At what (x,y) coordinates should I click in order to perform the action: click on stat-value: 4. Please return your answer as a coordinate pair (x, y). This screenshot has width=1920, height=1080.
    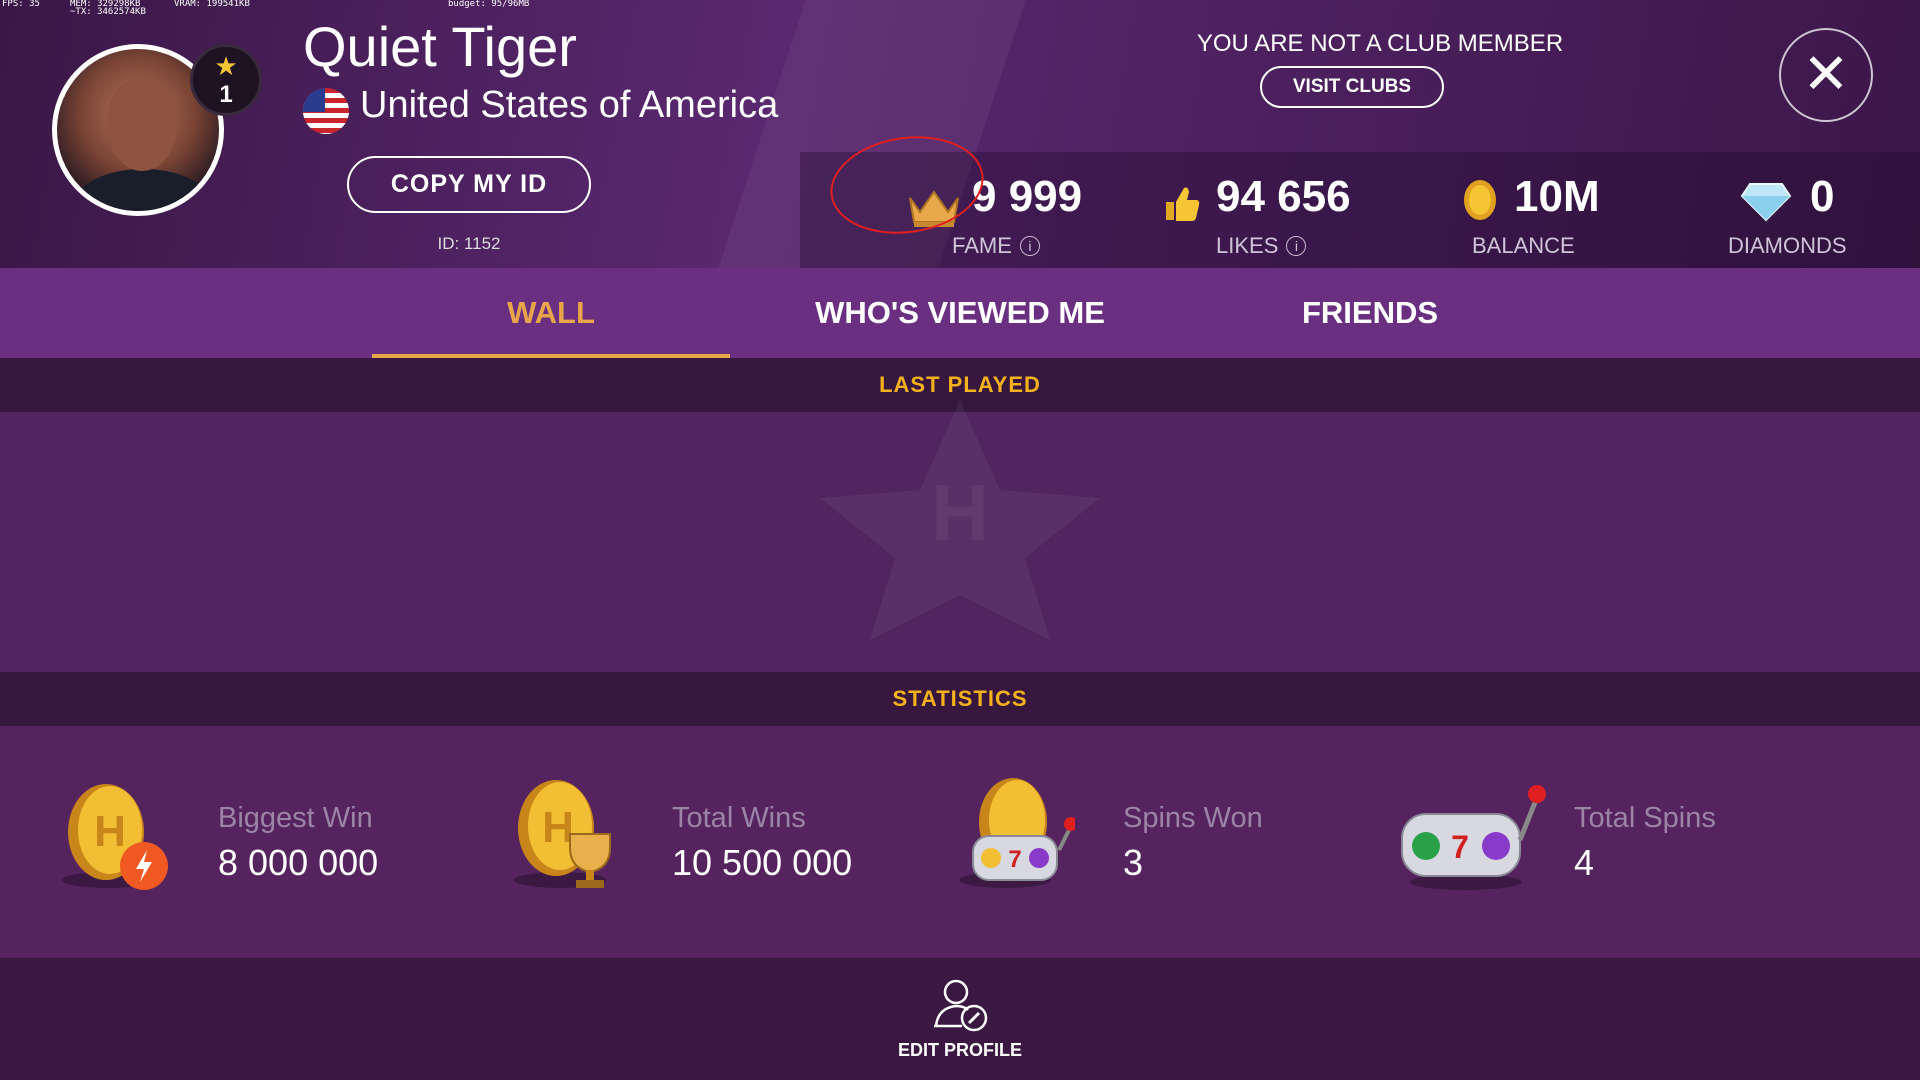
    Looking at the image, I should click on (1584, 862).